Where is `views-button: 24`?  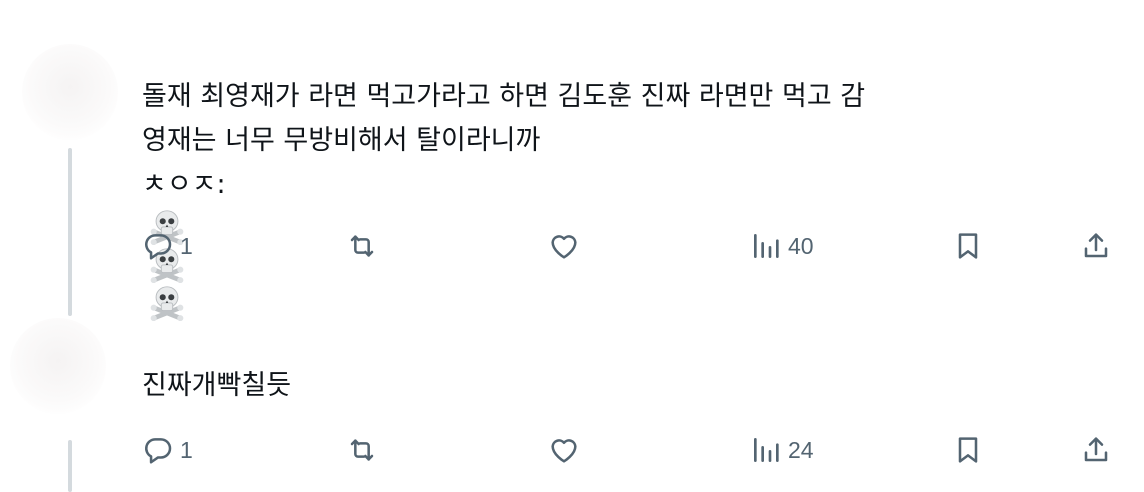
views-button: 24 is located at coordinates (782, 450).